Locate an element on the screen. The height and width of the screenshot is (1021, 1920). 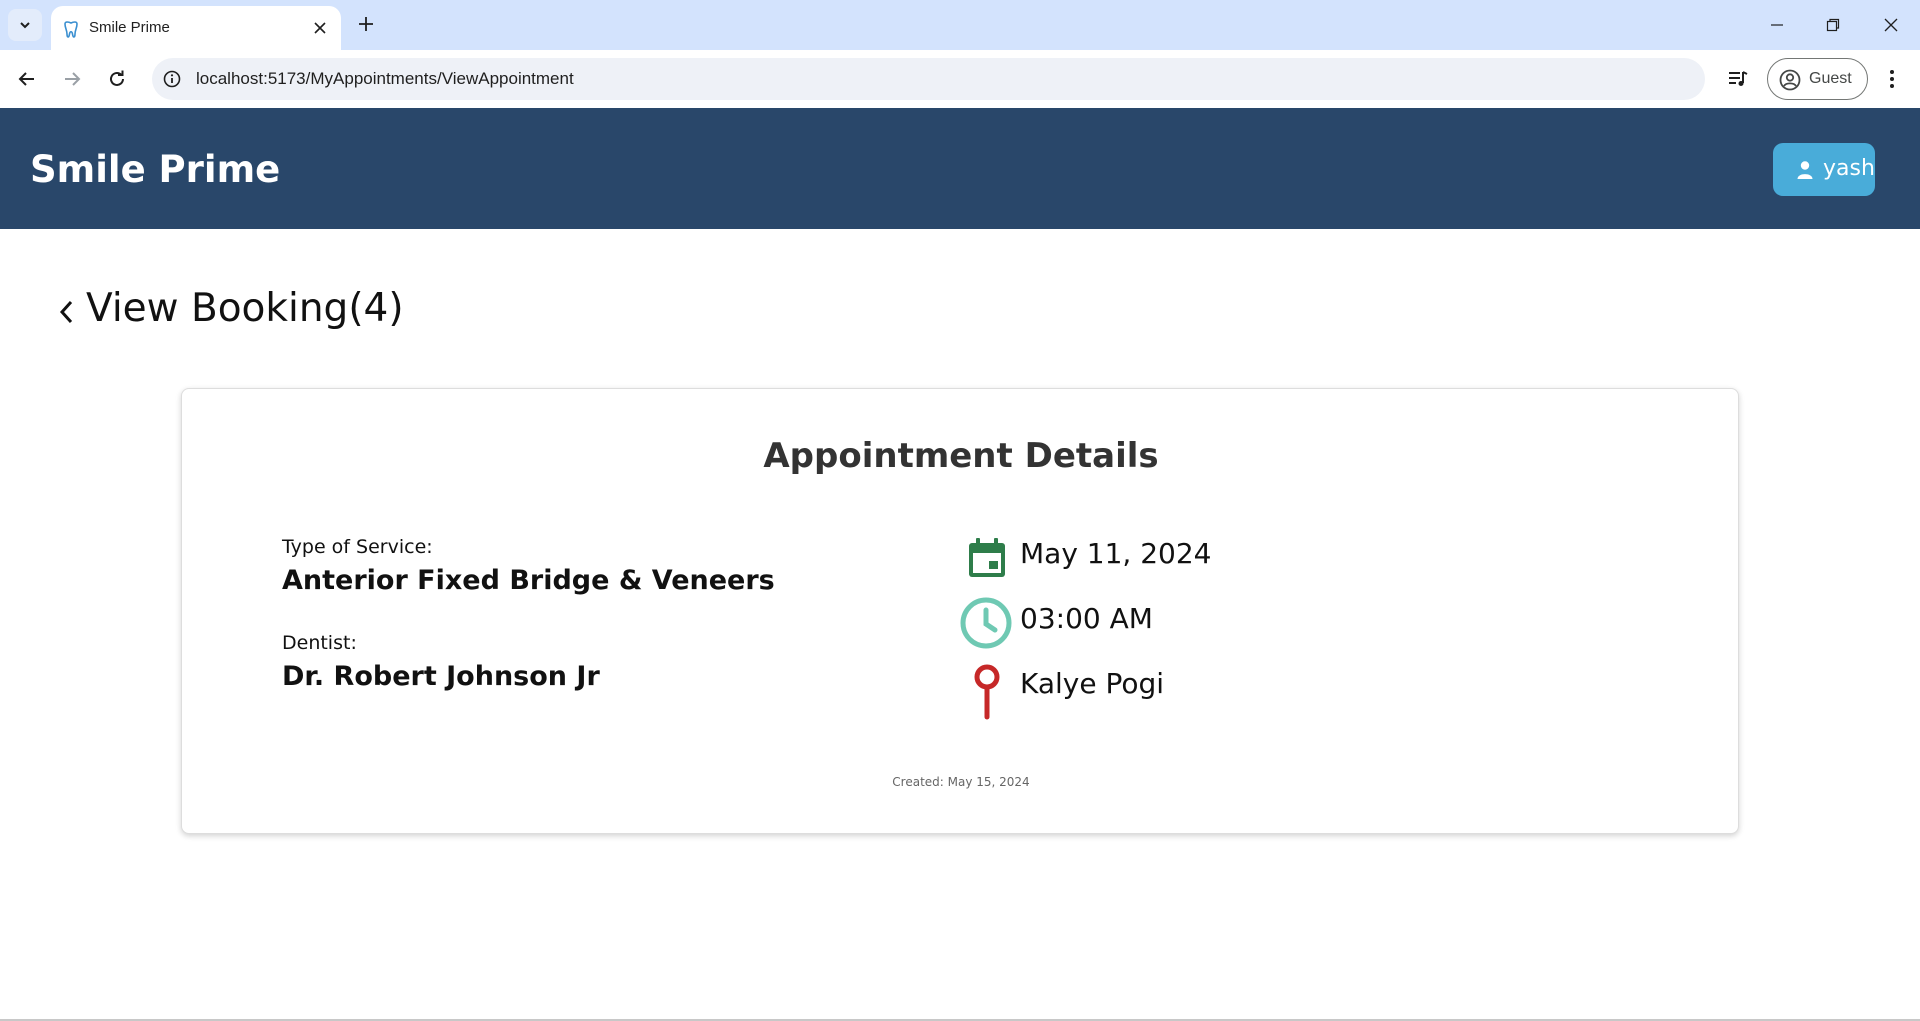
tab-title: Smile Prime is located at coordinates (129, 27).